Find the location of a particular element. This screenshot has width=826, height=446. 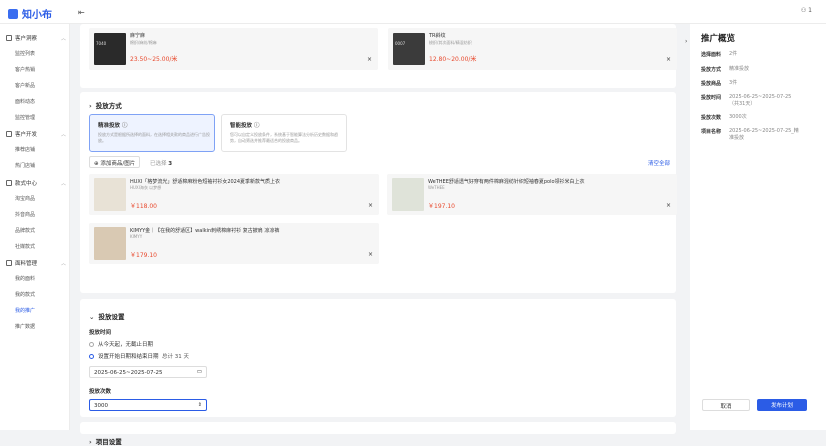

publish-button: 发布计划 is located at coordinates (782, 405).